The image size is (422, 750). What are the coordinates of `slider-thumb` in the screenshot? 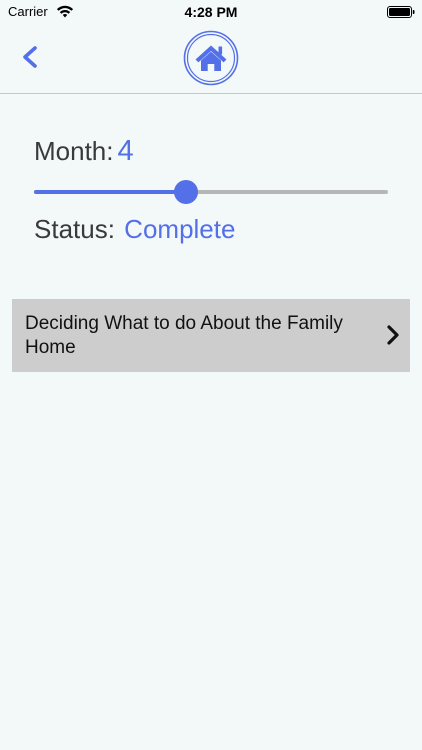 It's located at (186, 192).